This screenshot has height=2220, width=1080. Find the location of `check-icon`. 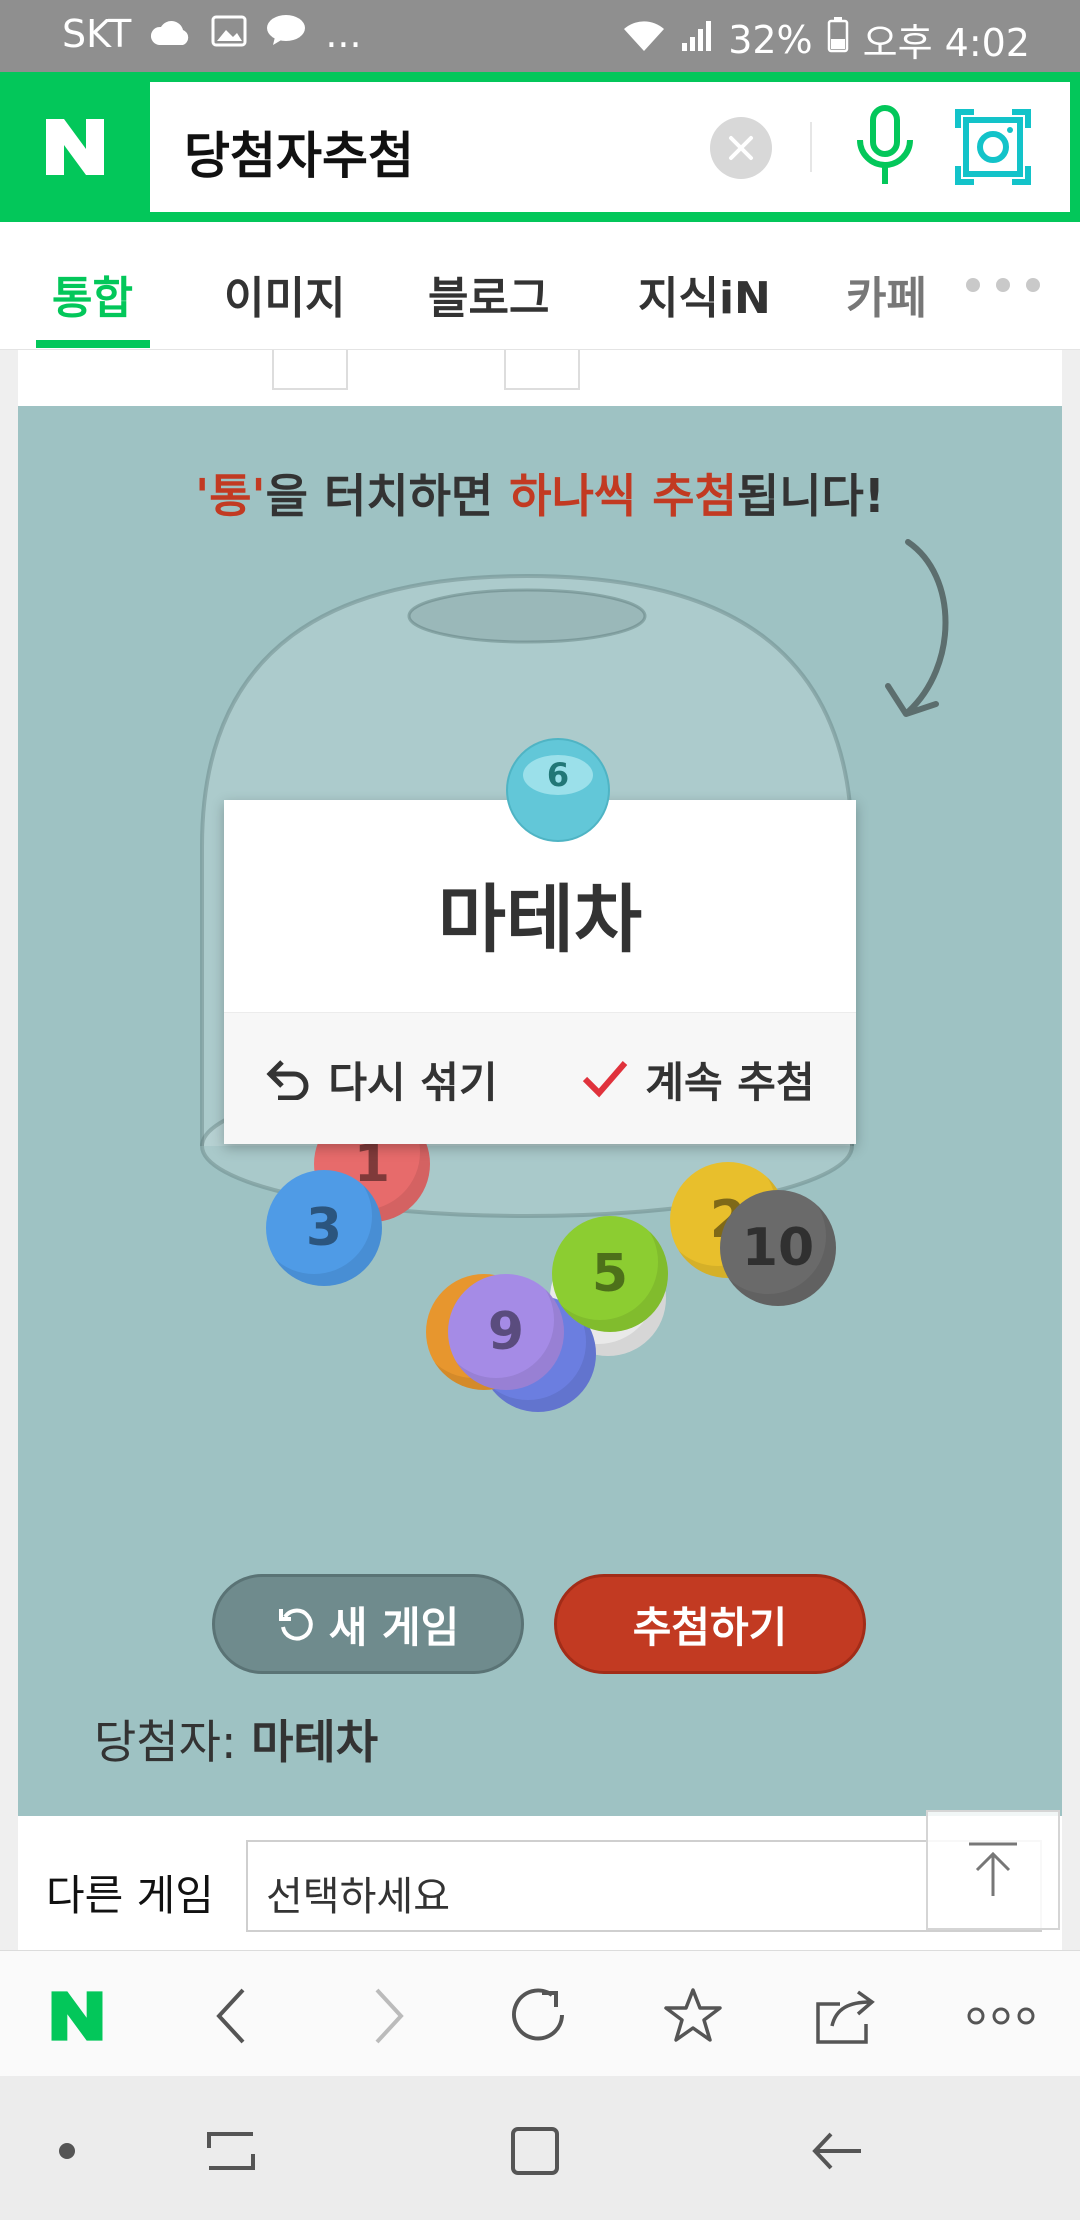

check-icon is located at coordinates (605, 1079).